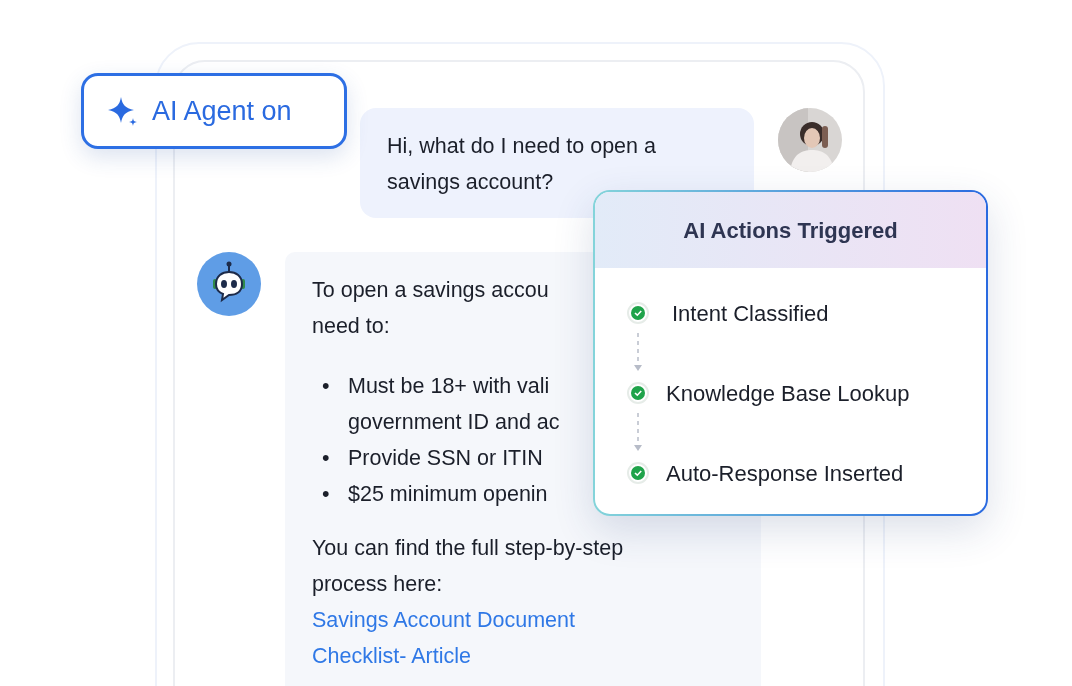 The image size is (1072, 686). Describe the element at coordinates (222, 111) in the screenshot. I see `badge-label: AI Agent on` at that location.